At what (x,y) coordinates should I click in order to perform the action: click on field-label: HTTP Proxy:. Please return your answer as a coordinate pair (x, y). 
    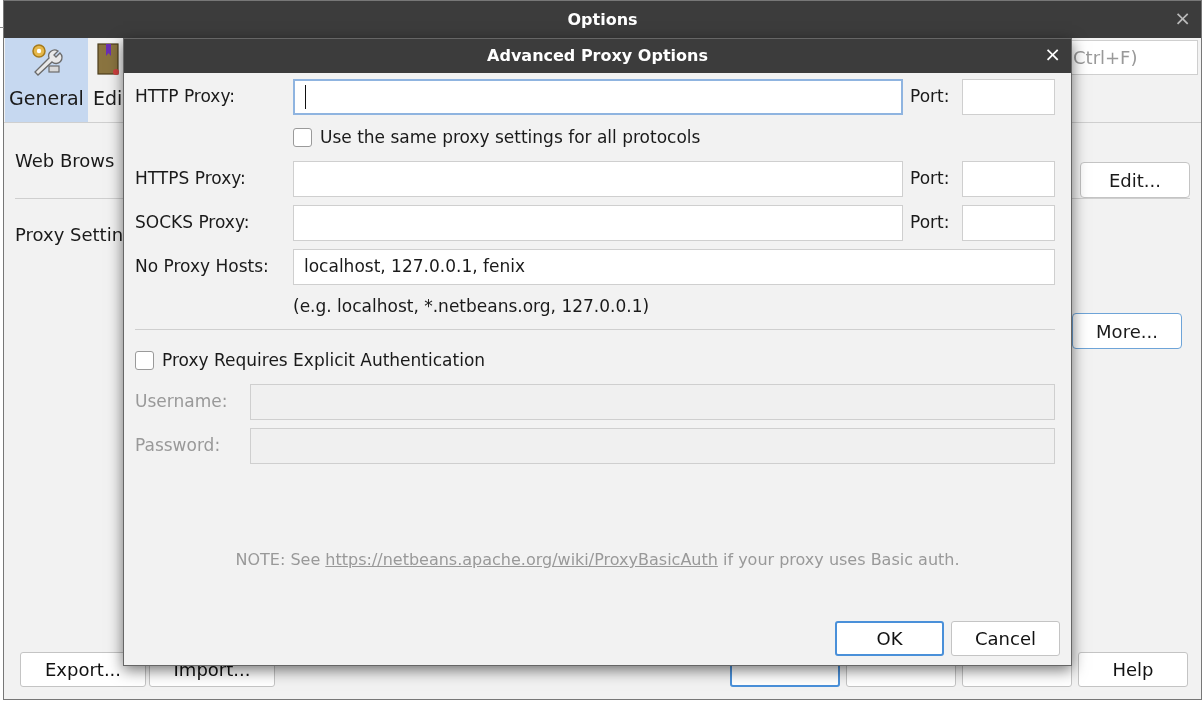
    Looking at the image, I should click on (185, 97).